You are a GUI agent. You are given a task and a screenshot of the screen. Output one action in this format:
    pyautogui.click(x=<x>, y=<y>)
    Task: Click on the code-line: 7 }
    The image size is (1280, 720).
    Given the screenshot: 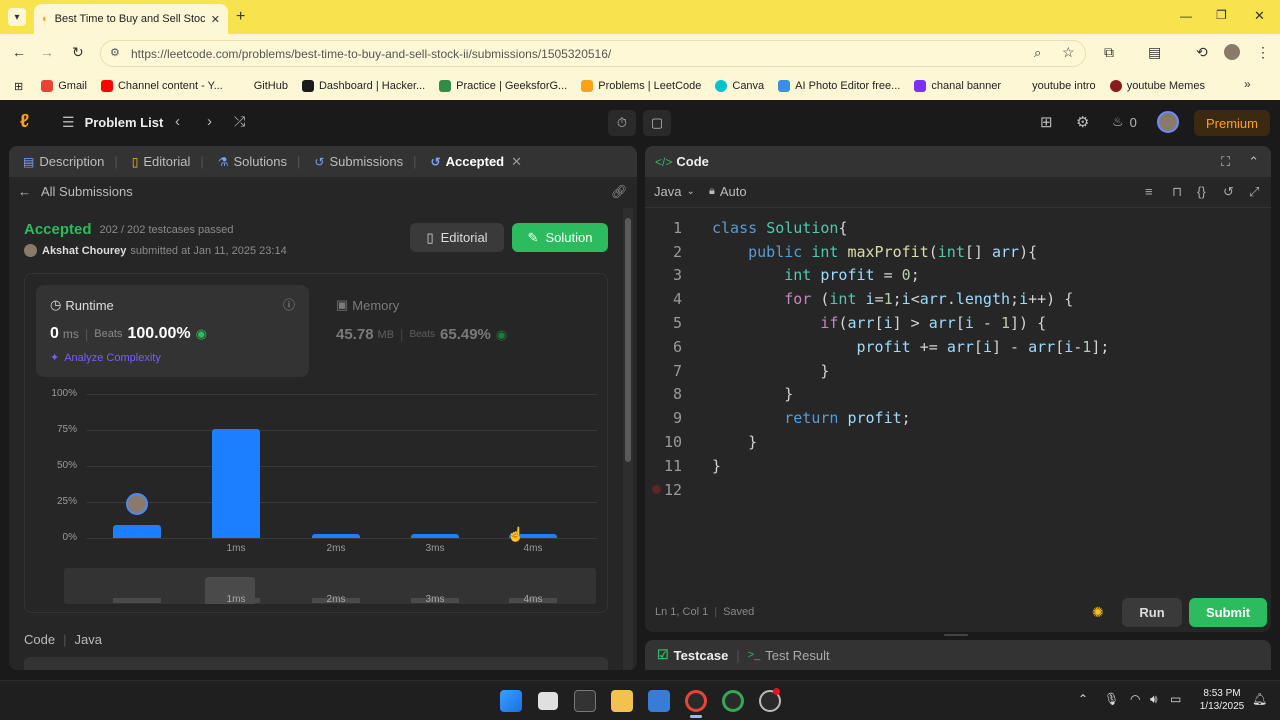 What is the action you would take?
    pyautogui.click(x=958, y=371)
    